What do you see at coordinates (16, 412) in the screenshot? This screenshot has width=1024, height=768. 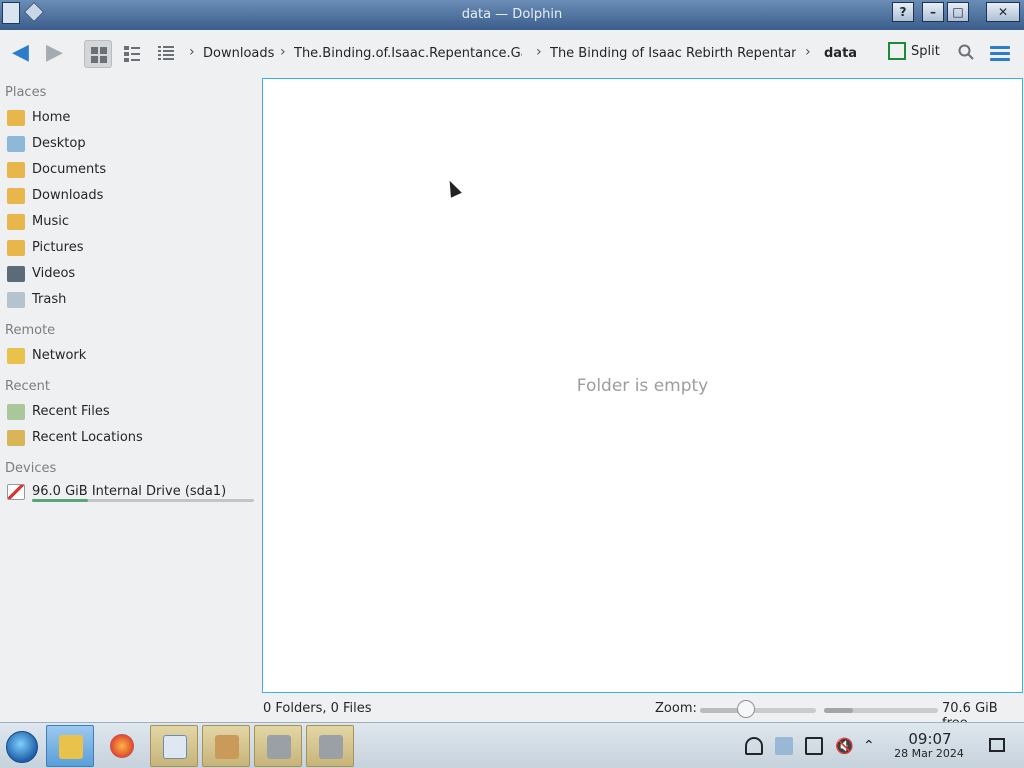 I see `recent-files-icon` at bounding box center [16, 412].